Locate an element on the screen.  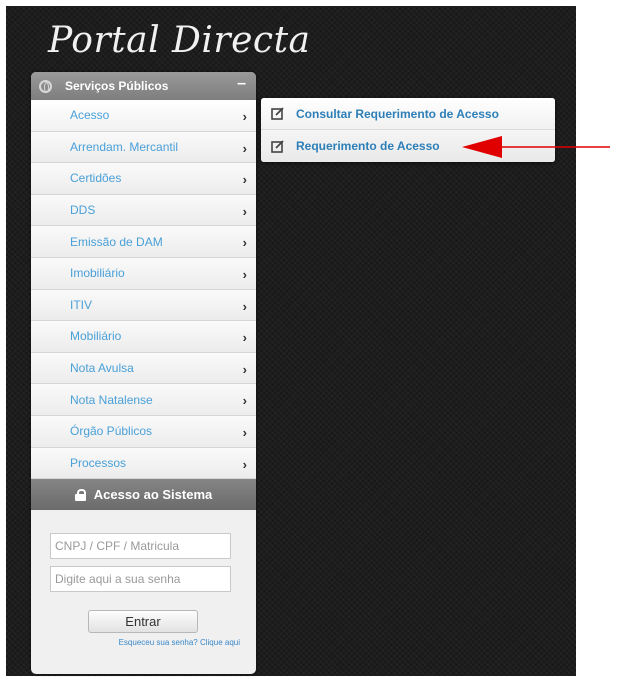
section-title: Serviços Públicos is located at coordinates (117, 86).